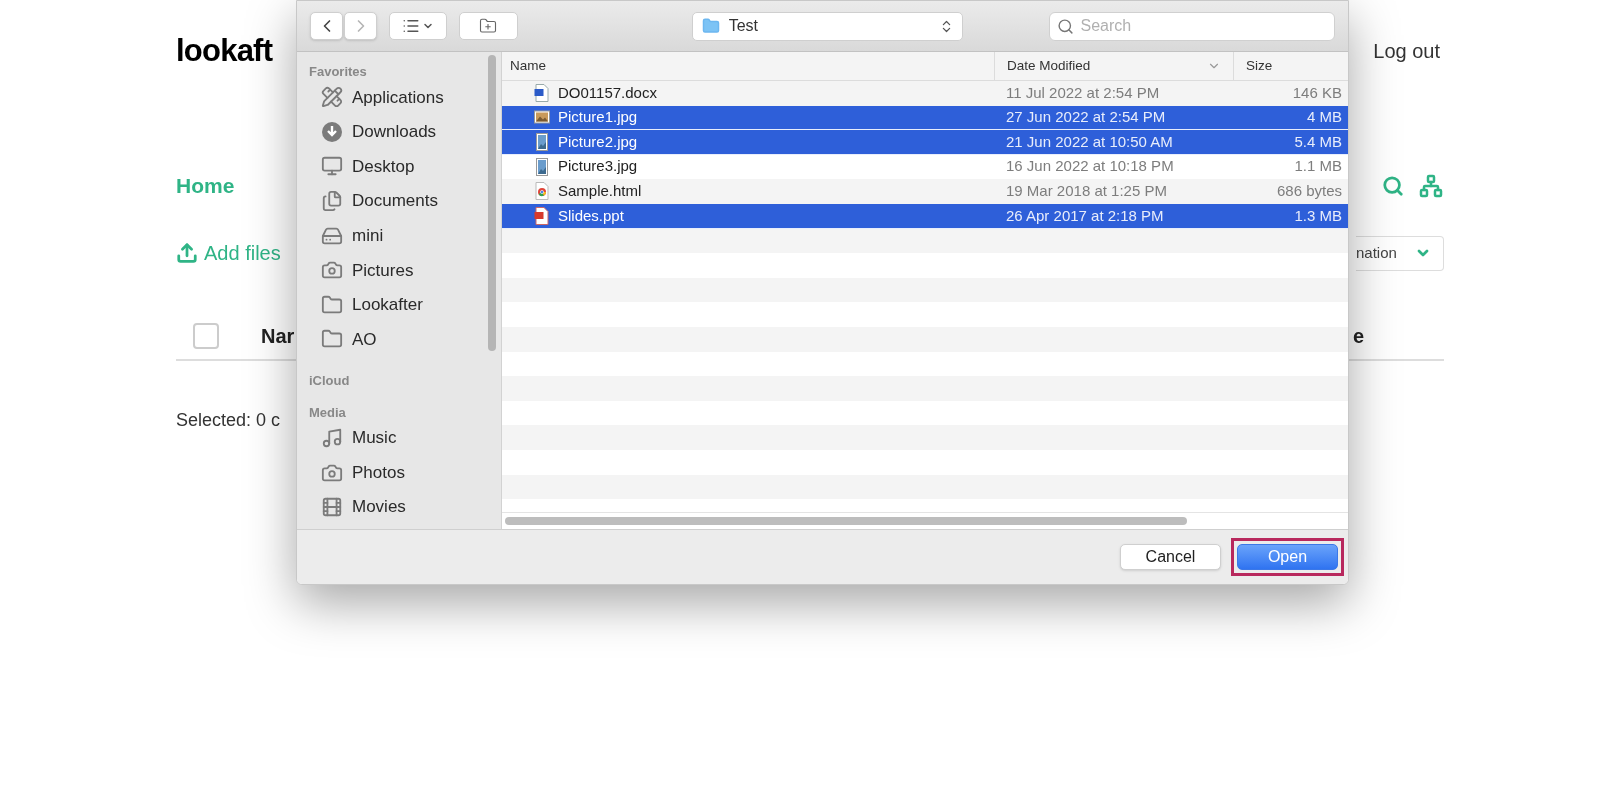 This screenshot has width=1618, height=800. What do you see at coordinates (1358, 335) in the screenshot?
I see `column-header: e` at bounding box center [1358, 335].